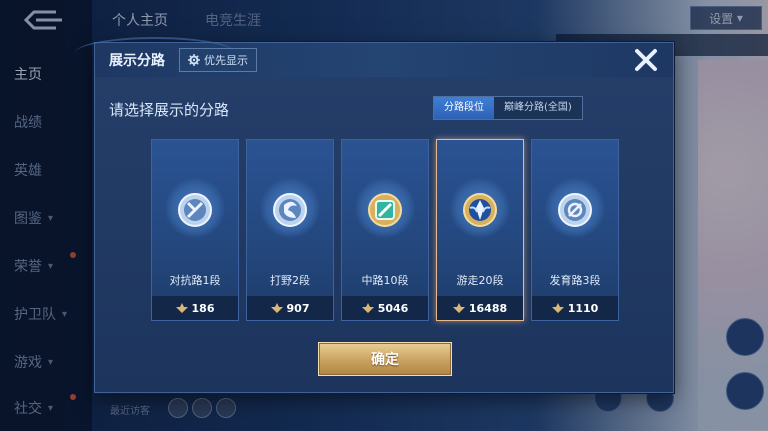 The height and width of the screenshot is (431, 768). What do you see at coordinates (464, 108) in the screenshot?
I see `tab-lane-rank: 分路段位` at bounding box center [464, 108].